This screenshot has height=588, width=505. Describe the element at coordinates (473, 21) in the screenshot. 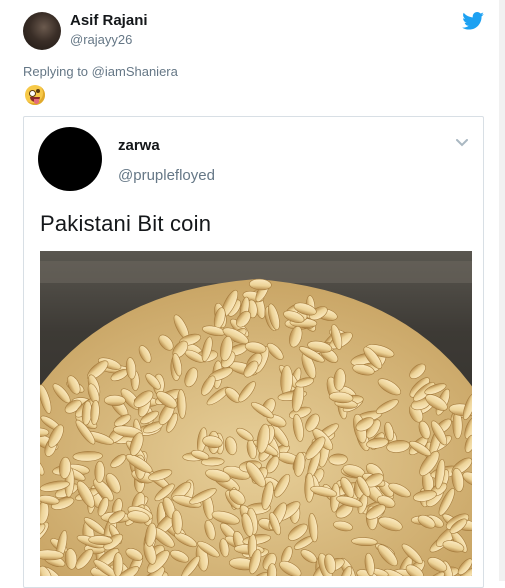

I see `twitter-bird-icon` at that location.